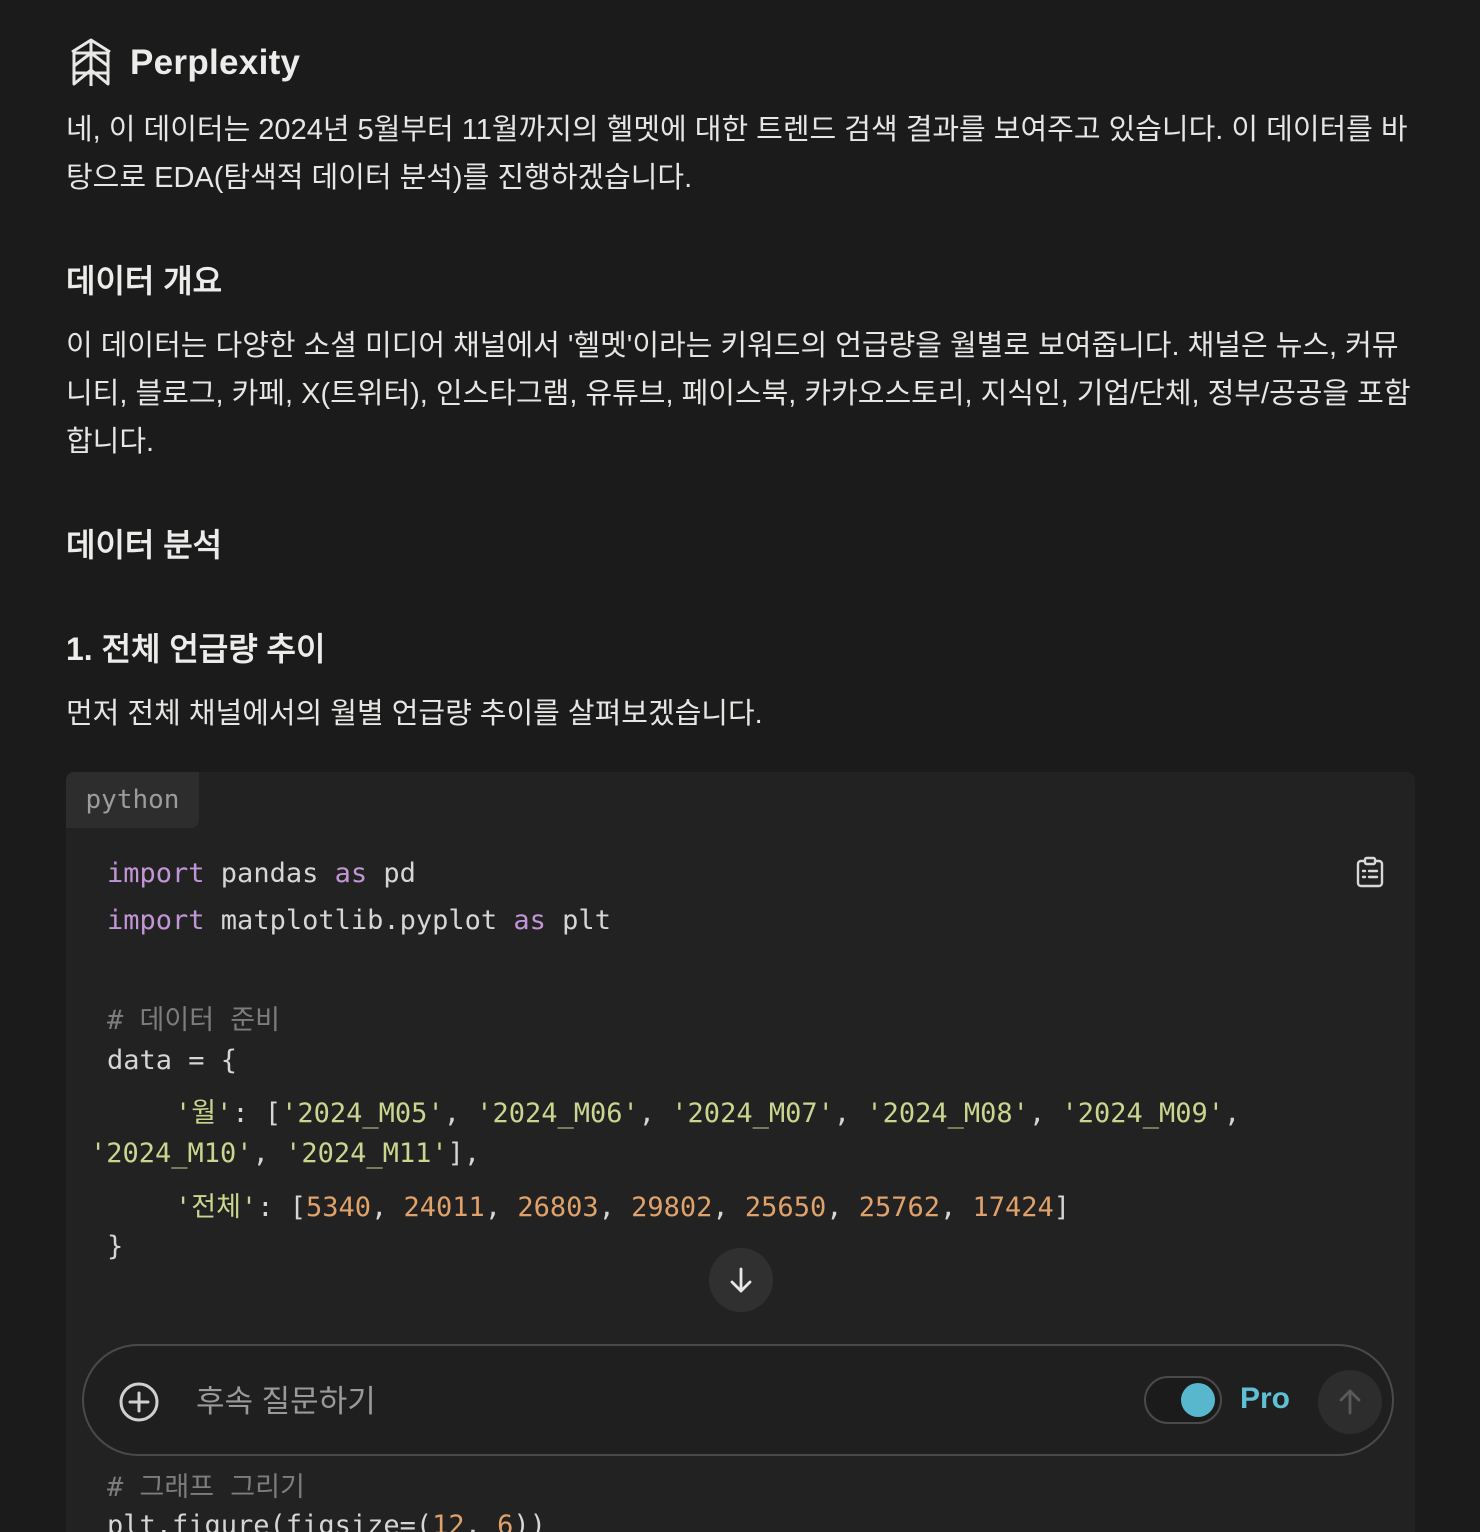 The width and height of the screenshot is (1480, 1532). What do you see at coordinates (529, 1521) in the screenshot?
I see `code-text: ))` at bounding box center [529, 1521].